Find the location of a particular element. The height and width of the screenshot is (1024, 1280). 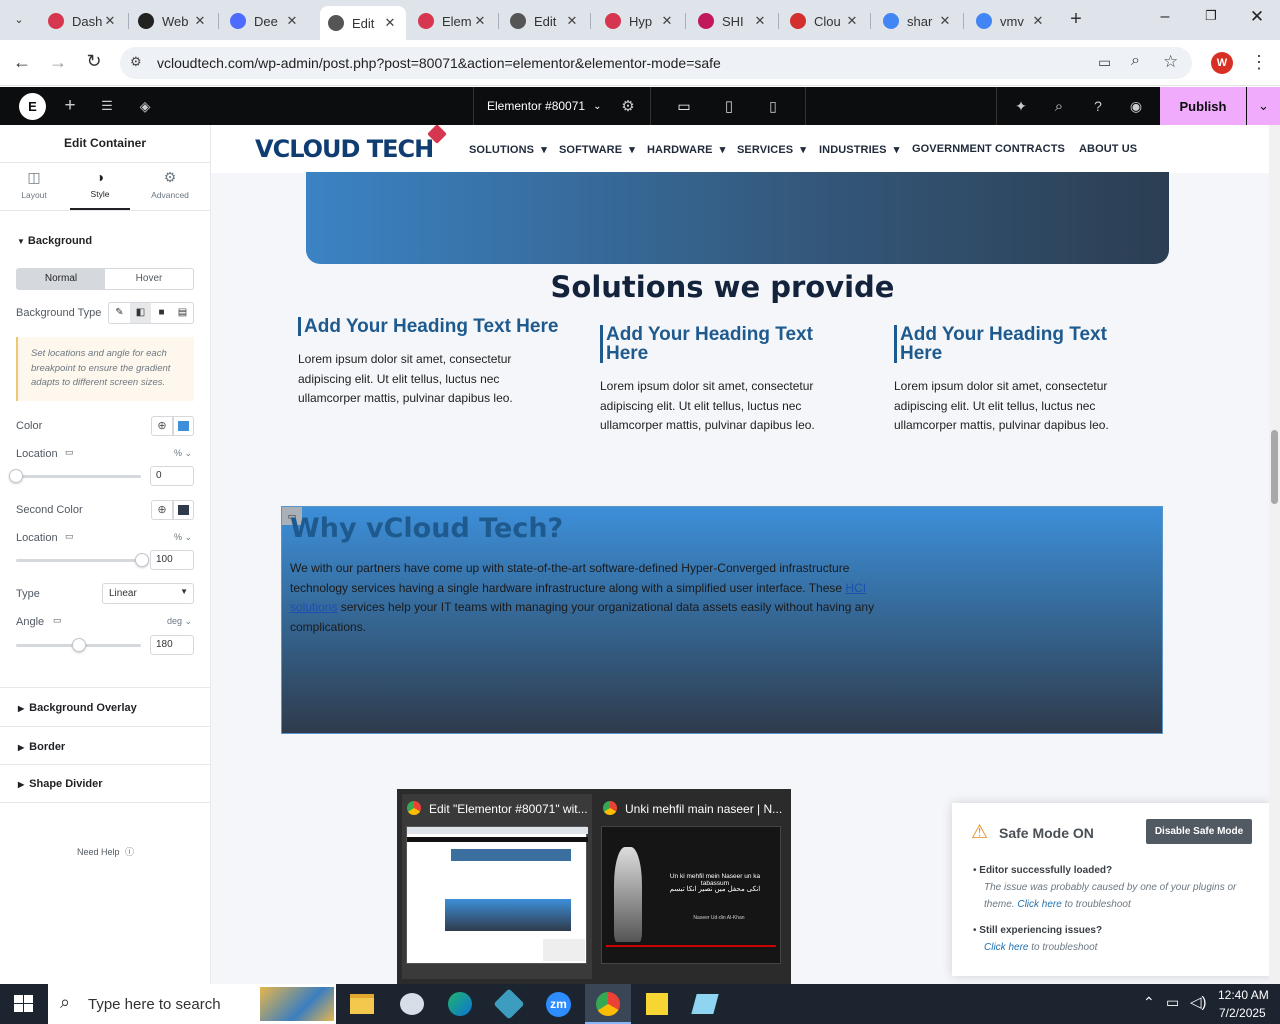

bookmark-star-icon: ☆ is located at coordinates (1170, 62).